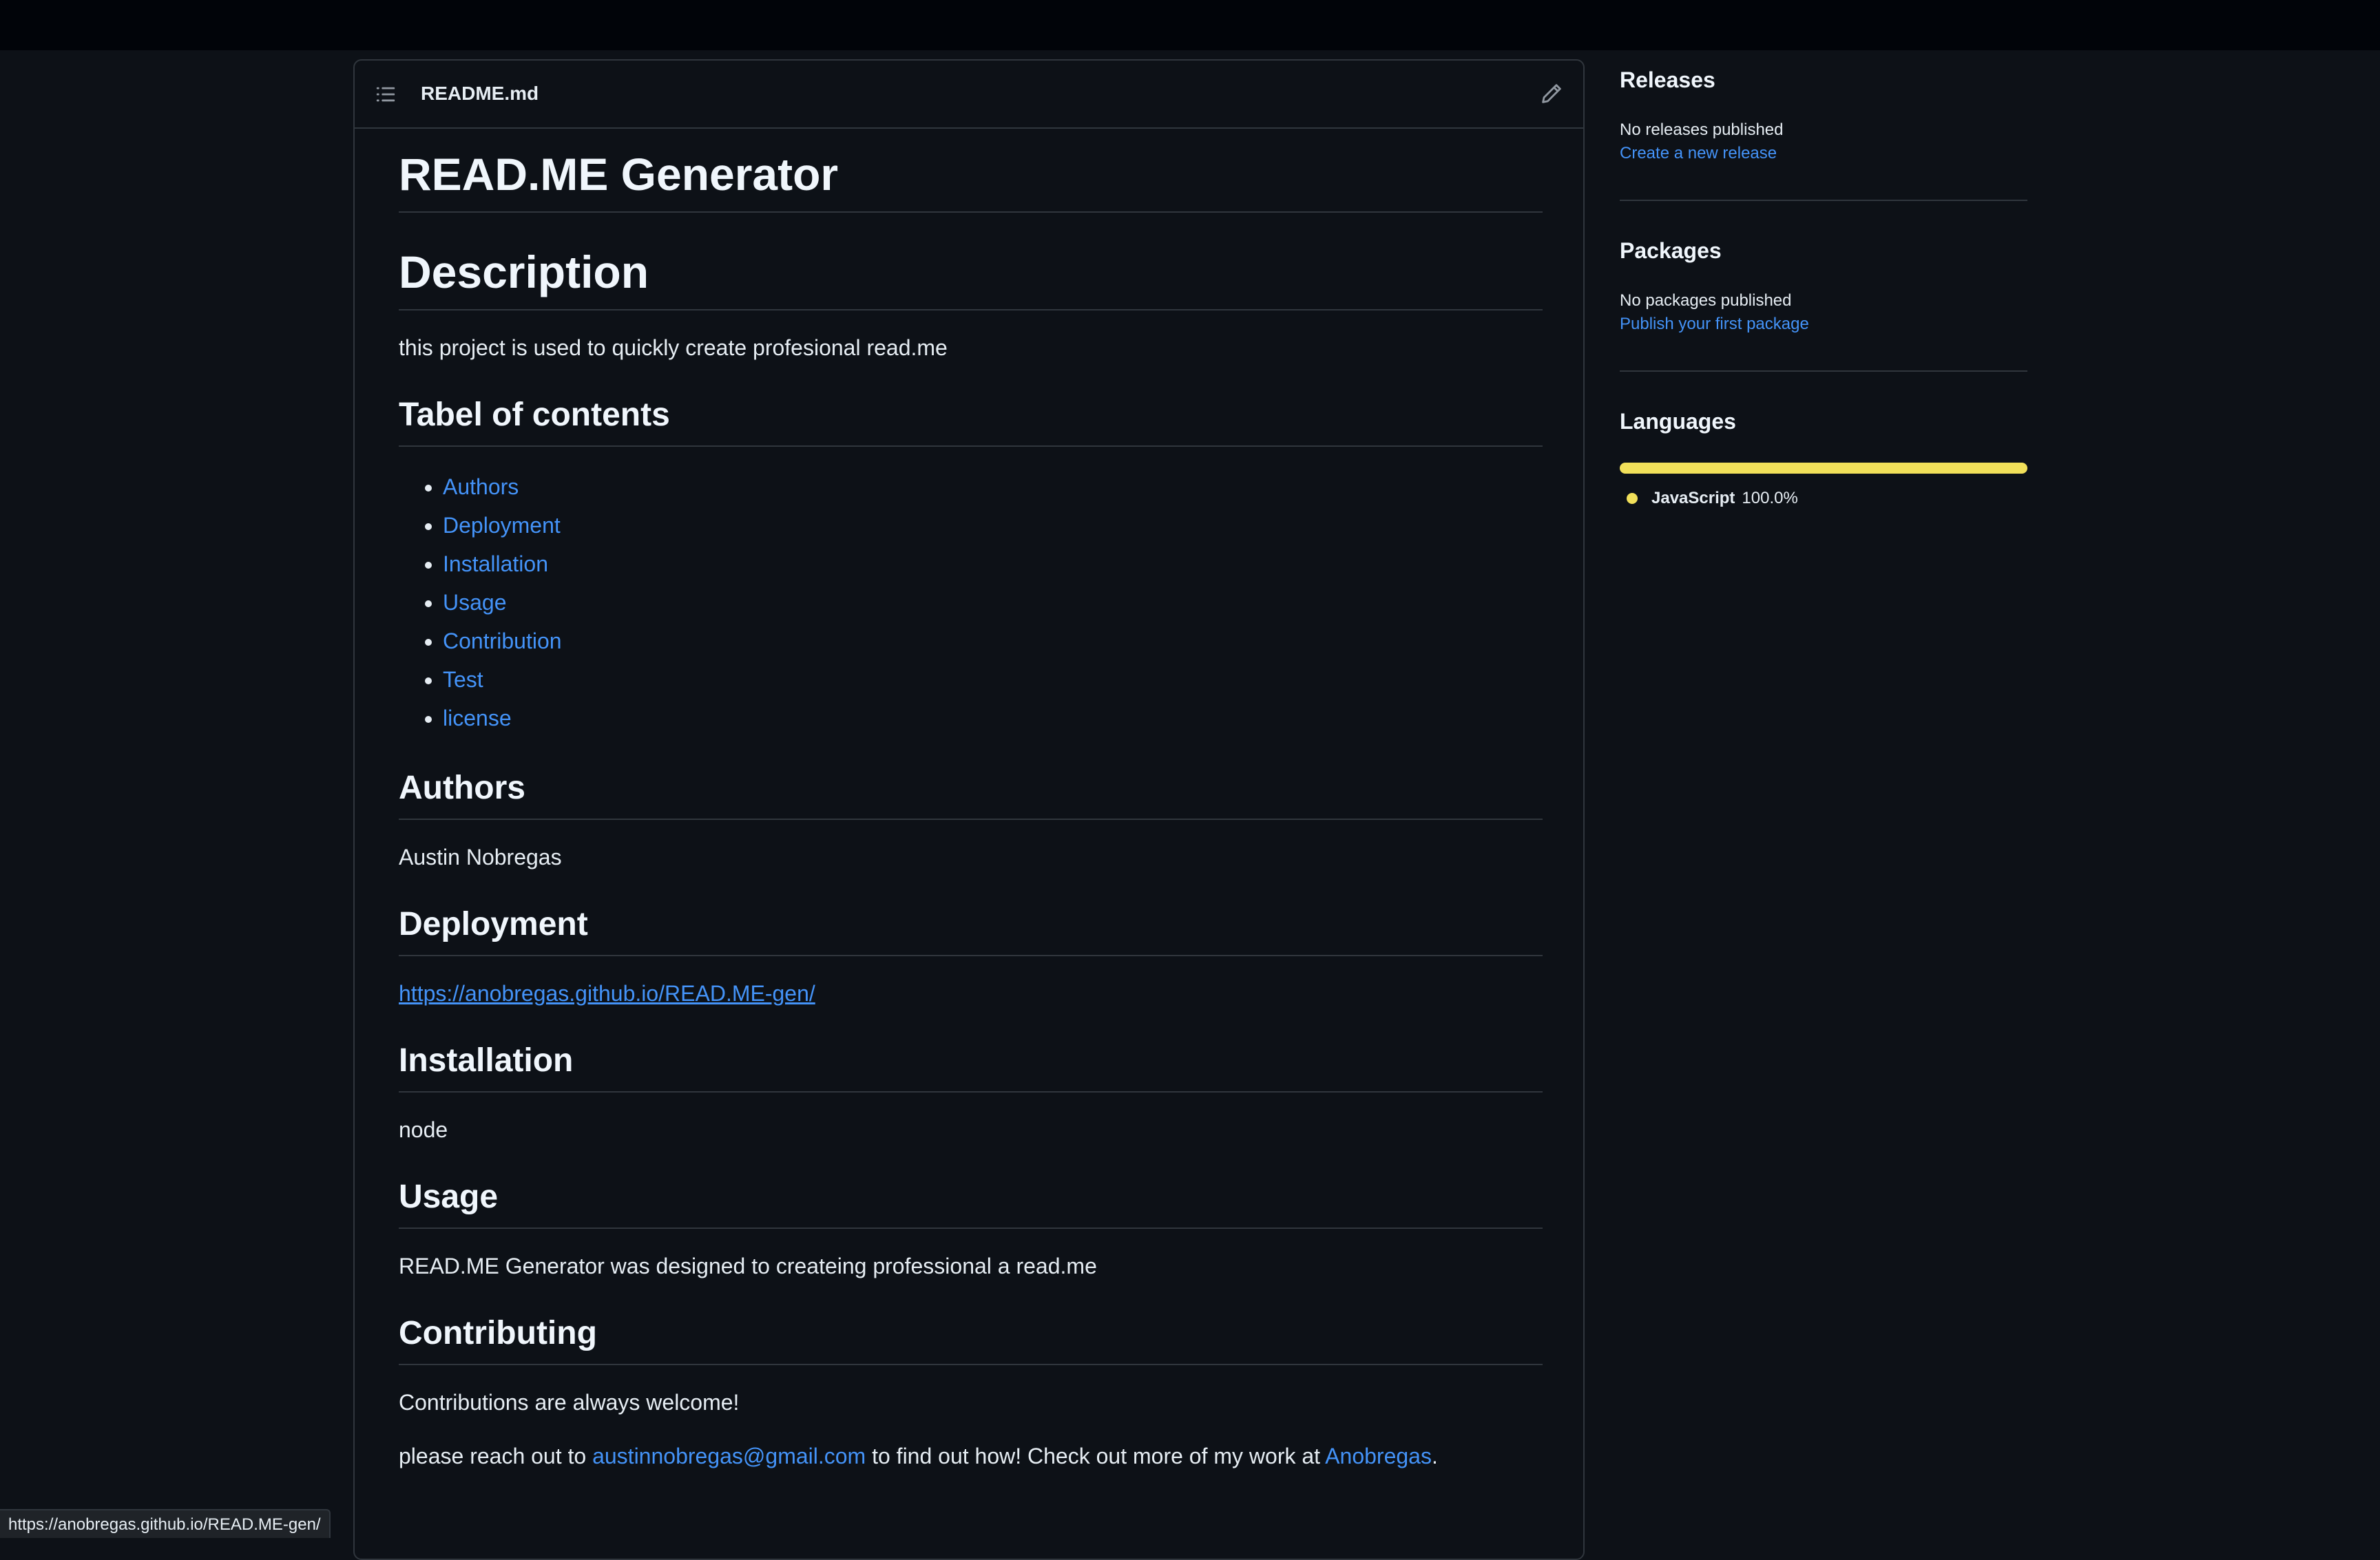 Image resolution: width=2380 pixels, height=1560 pixels. I want to click on toc-link-installation: Installation, so click(495, 563).